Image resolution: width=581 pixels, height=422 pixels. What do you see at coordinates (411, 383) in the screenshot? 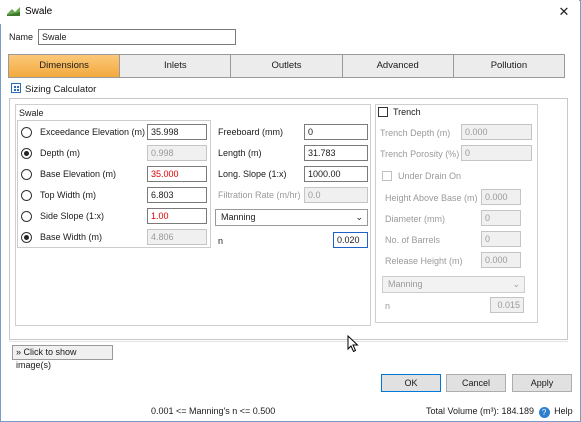
I see `ok-button: OK` at bounding box center [411, 383].